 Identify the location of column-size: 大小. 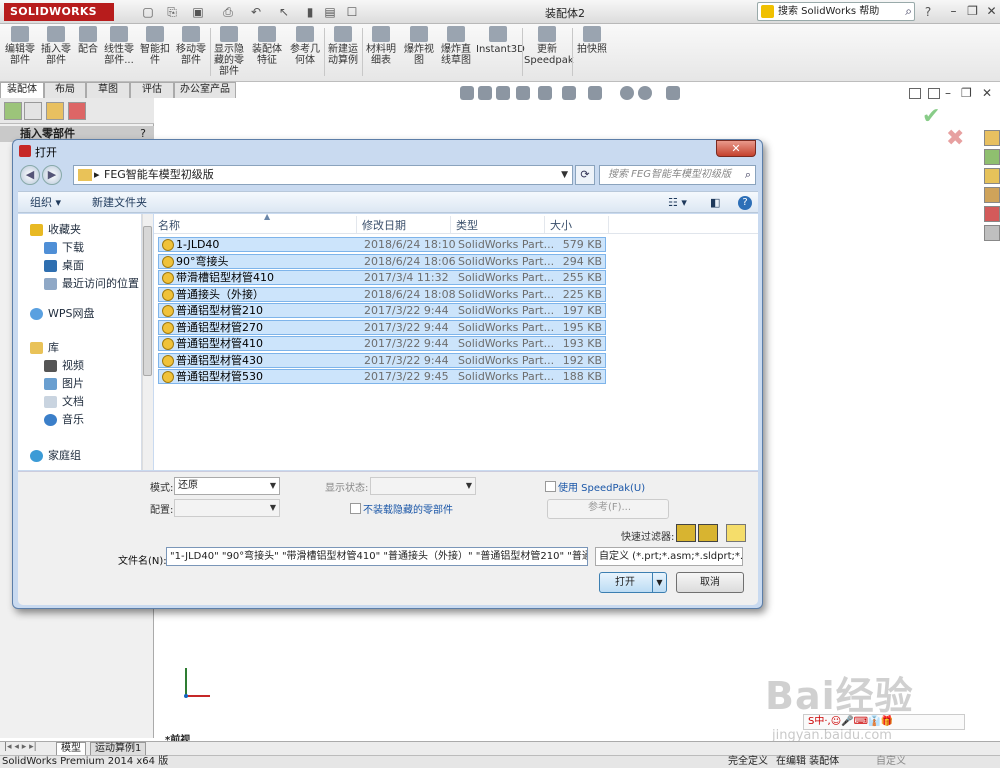
(561, 225).